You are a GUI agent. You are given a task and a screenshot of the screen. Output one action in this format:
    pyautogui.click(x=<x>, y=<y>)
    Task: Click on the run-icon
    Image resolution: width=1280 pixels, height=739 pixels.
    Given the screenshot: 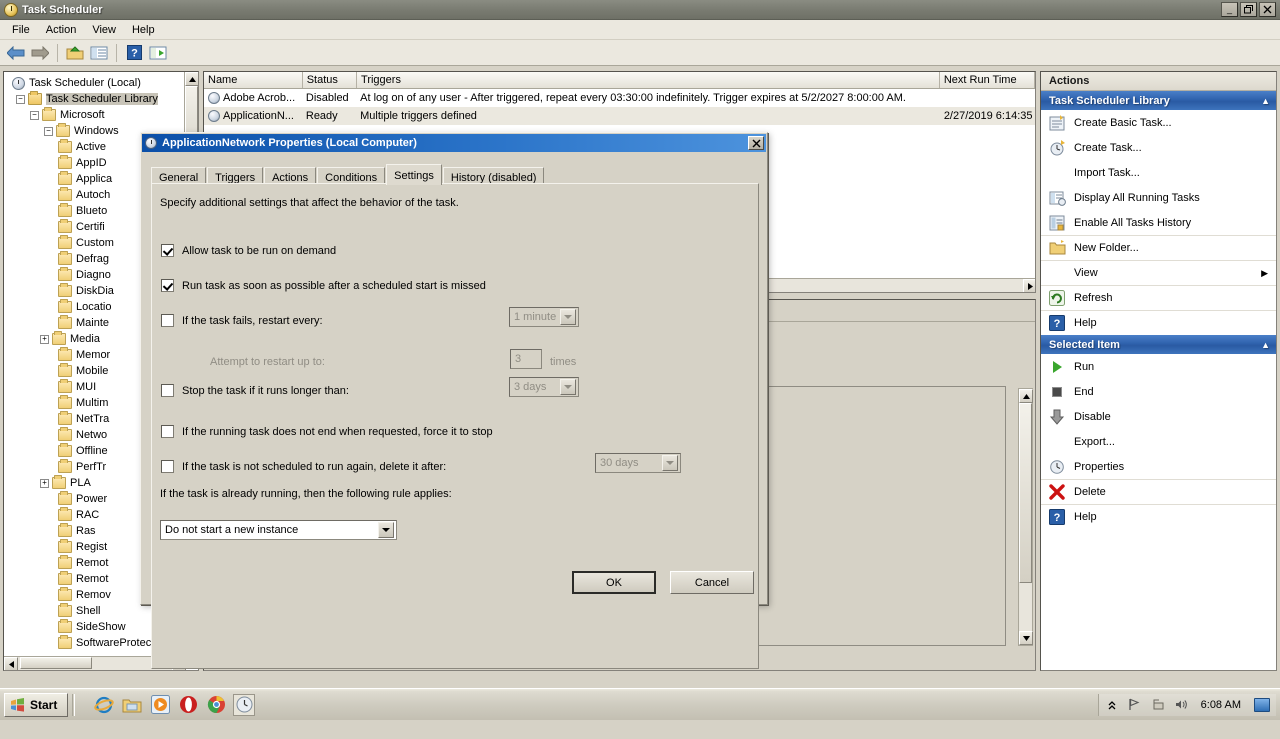 What is the action you would take?
    pyautogui.click(x=158, y=53)
    